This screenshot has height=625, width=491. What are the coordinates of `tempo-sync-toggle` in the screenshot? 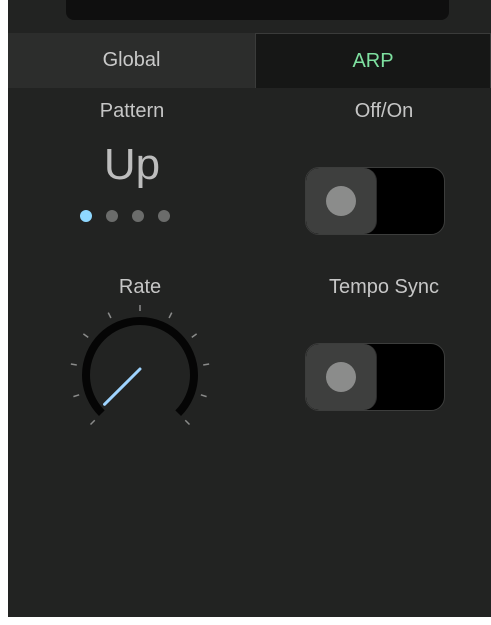 It's located at (375, 377).